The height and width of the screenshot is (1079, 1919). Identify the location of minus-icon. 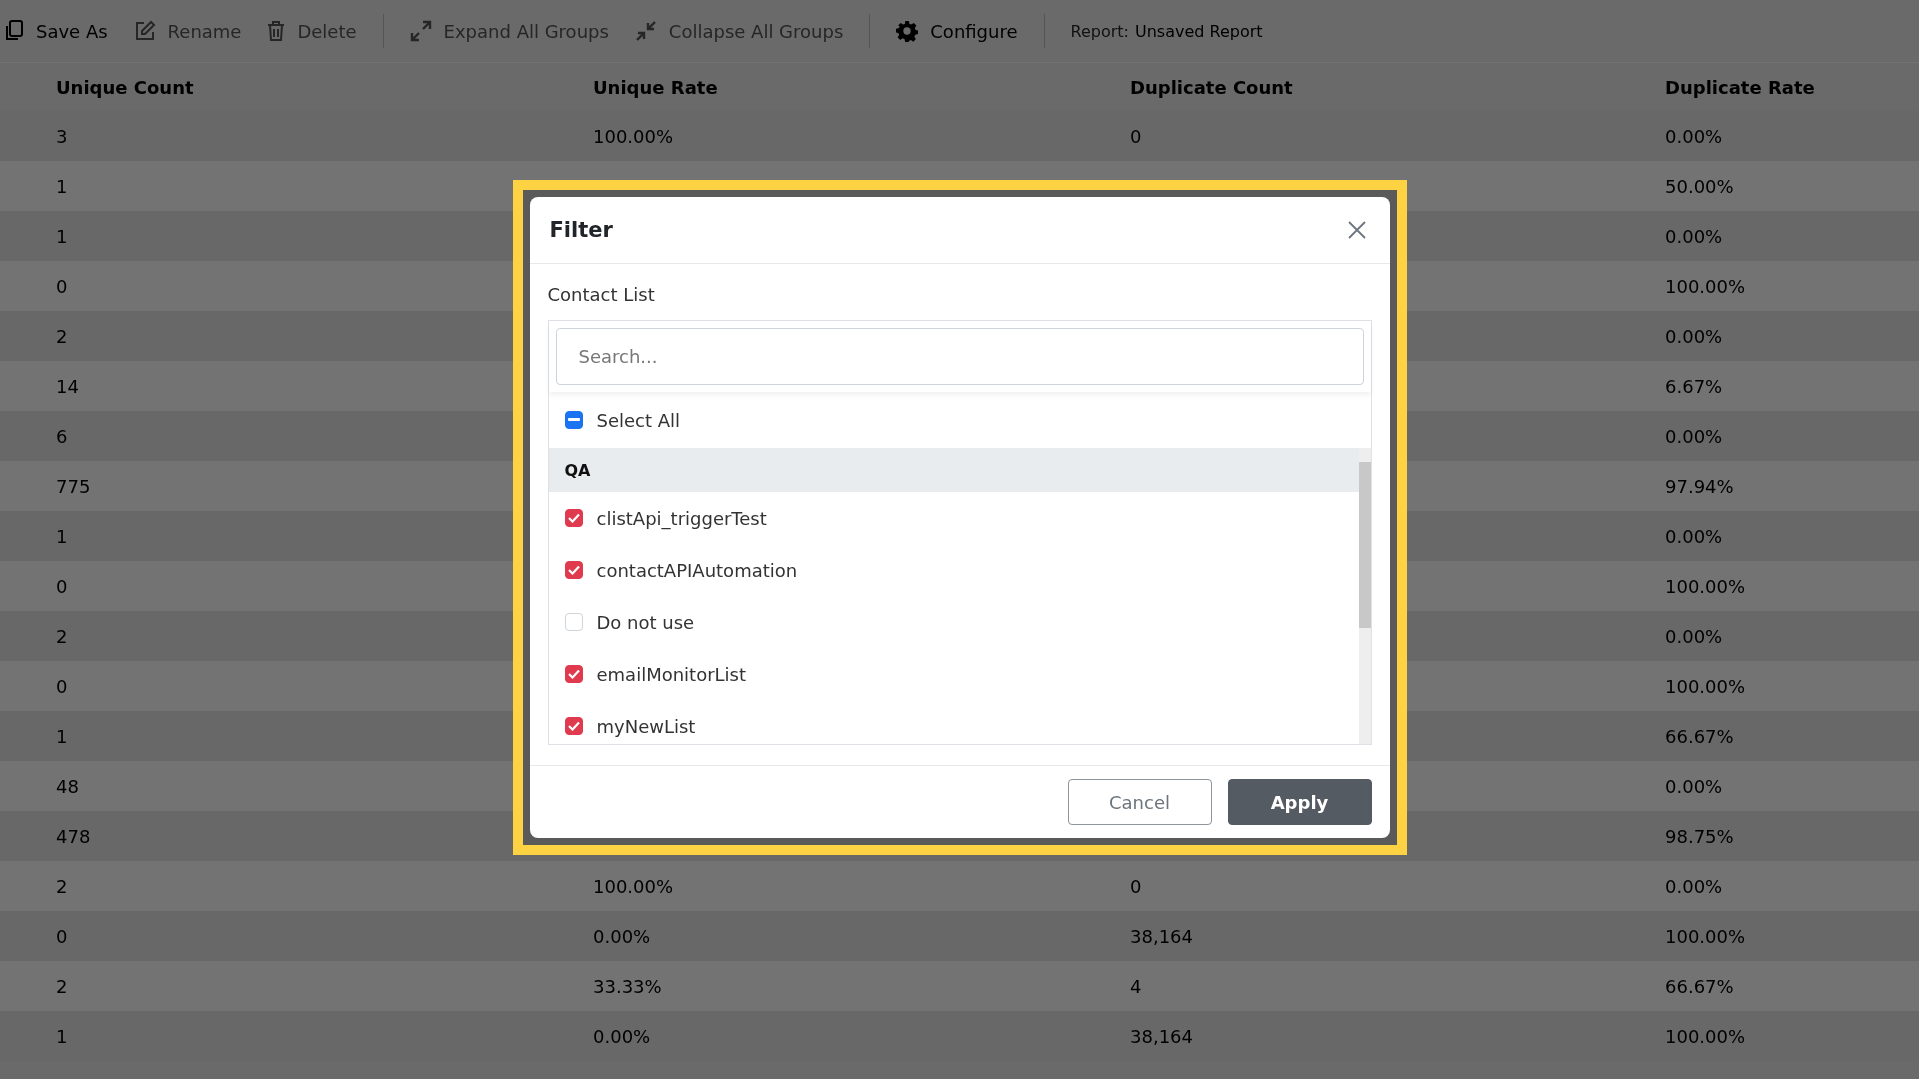
(573, 420).